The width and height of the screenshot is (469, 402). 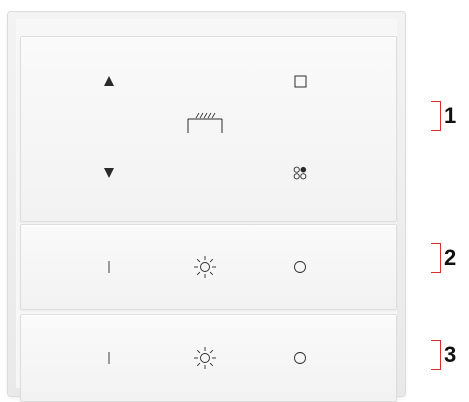 What do you see at coordinates (450, 354) in the screenshot?
I see `callout-number: 3` at bounding box center [450, 354].